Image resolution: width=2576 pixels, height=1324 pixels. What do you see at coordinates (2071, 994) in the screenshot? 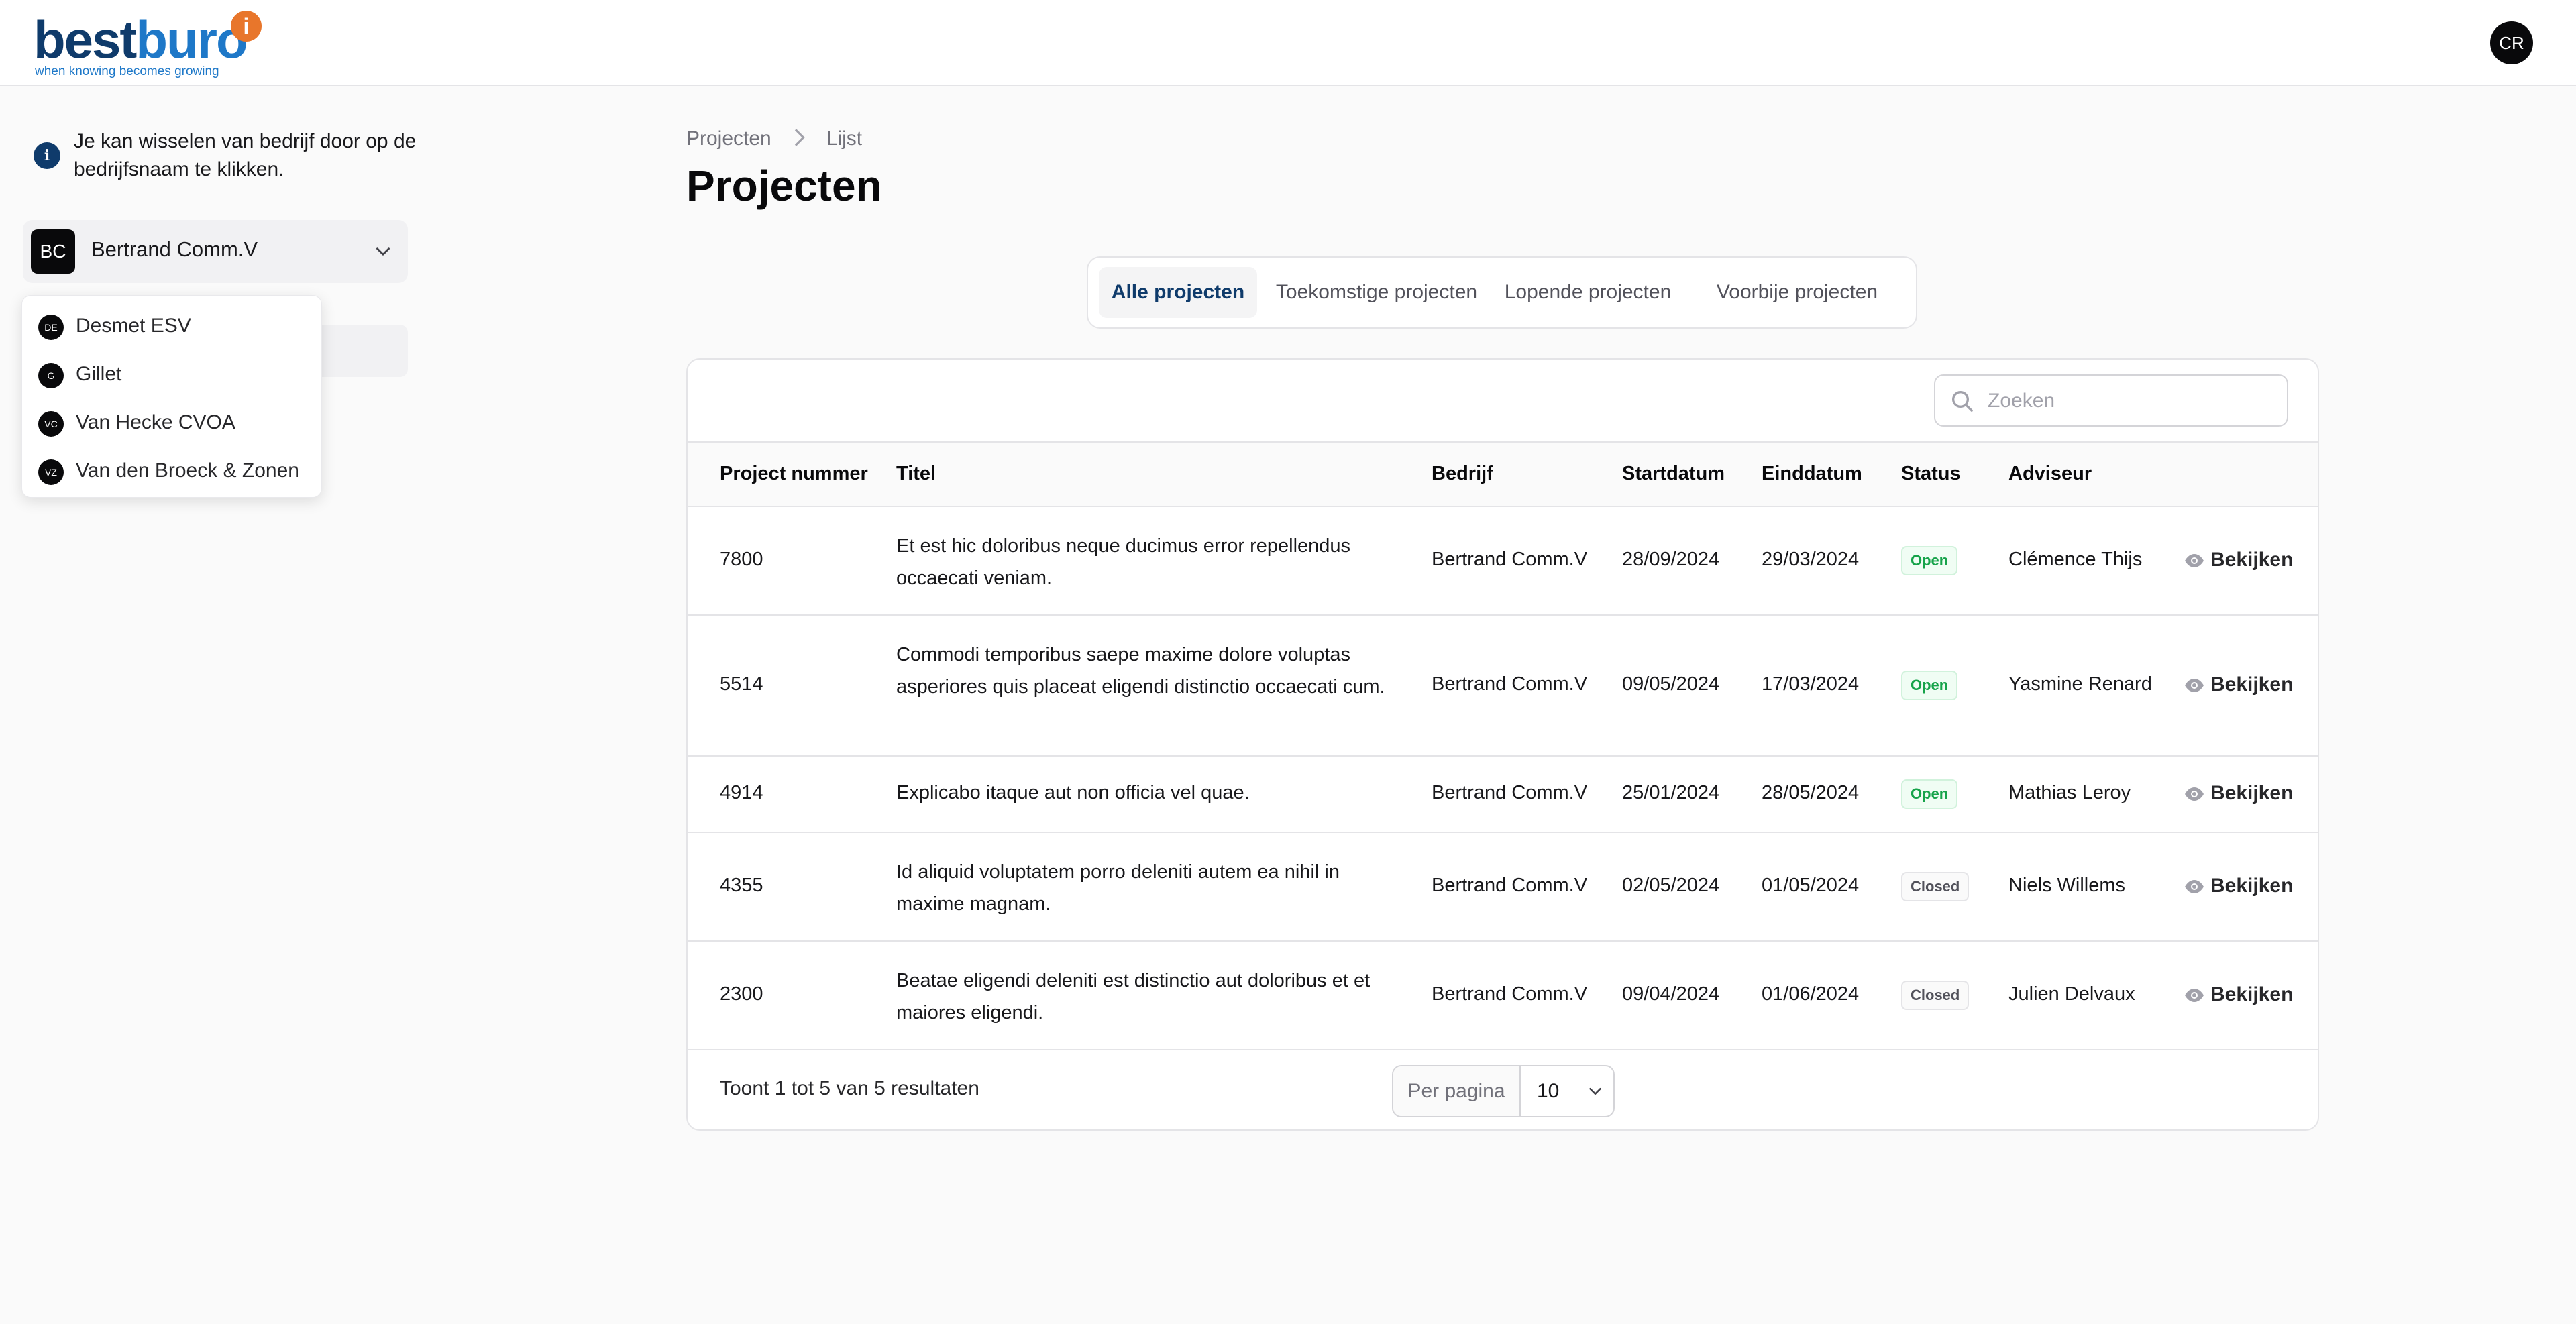
I see `cell-advisor: Julien Delvaux` at bounding box center [2071, 994].